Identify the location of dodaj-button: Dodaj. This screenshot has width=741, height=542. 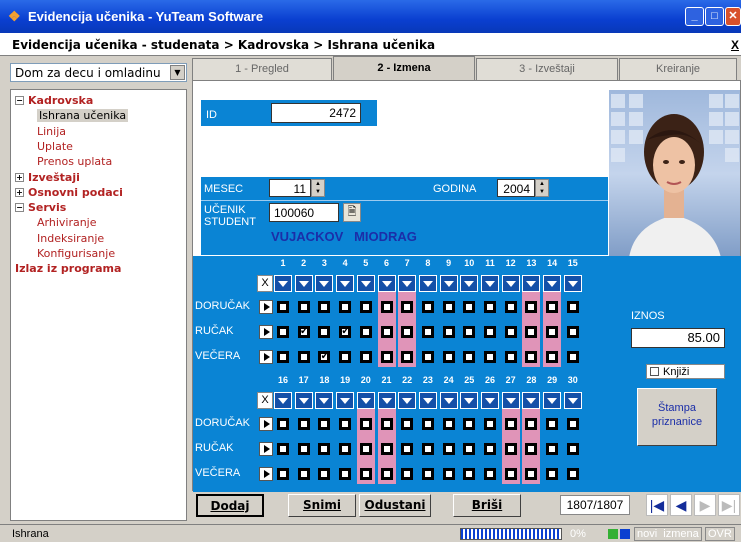
(230, 505).